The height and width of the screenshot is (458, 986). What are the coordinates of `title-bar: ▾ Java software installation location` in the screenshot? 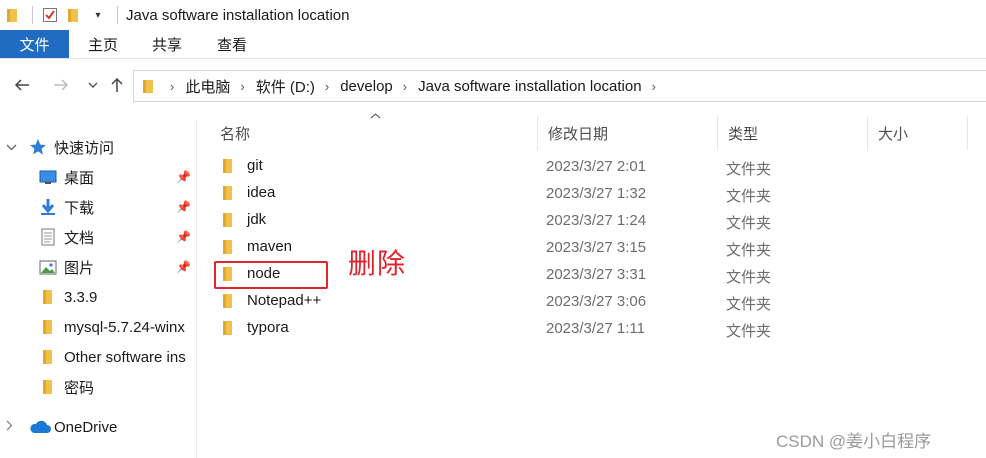 It's located at (493, 15).